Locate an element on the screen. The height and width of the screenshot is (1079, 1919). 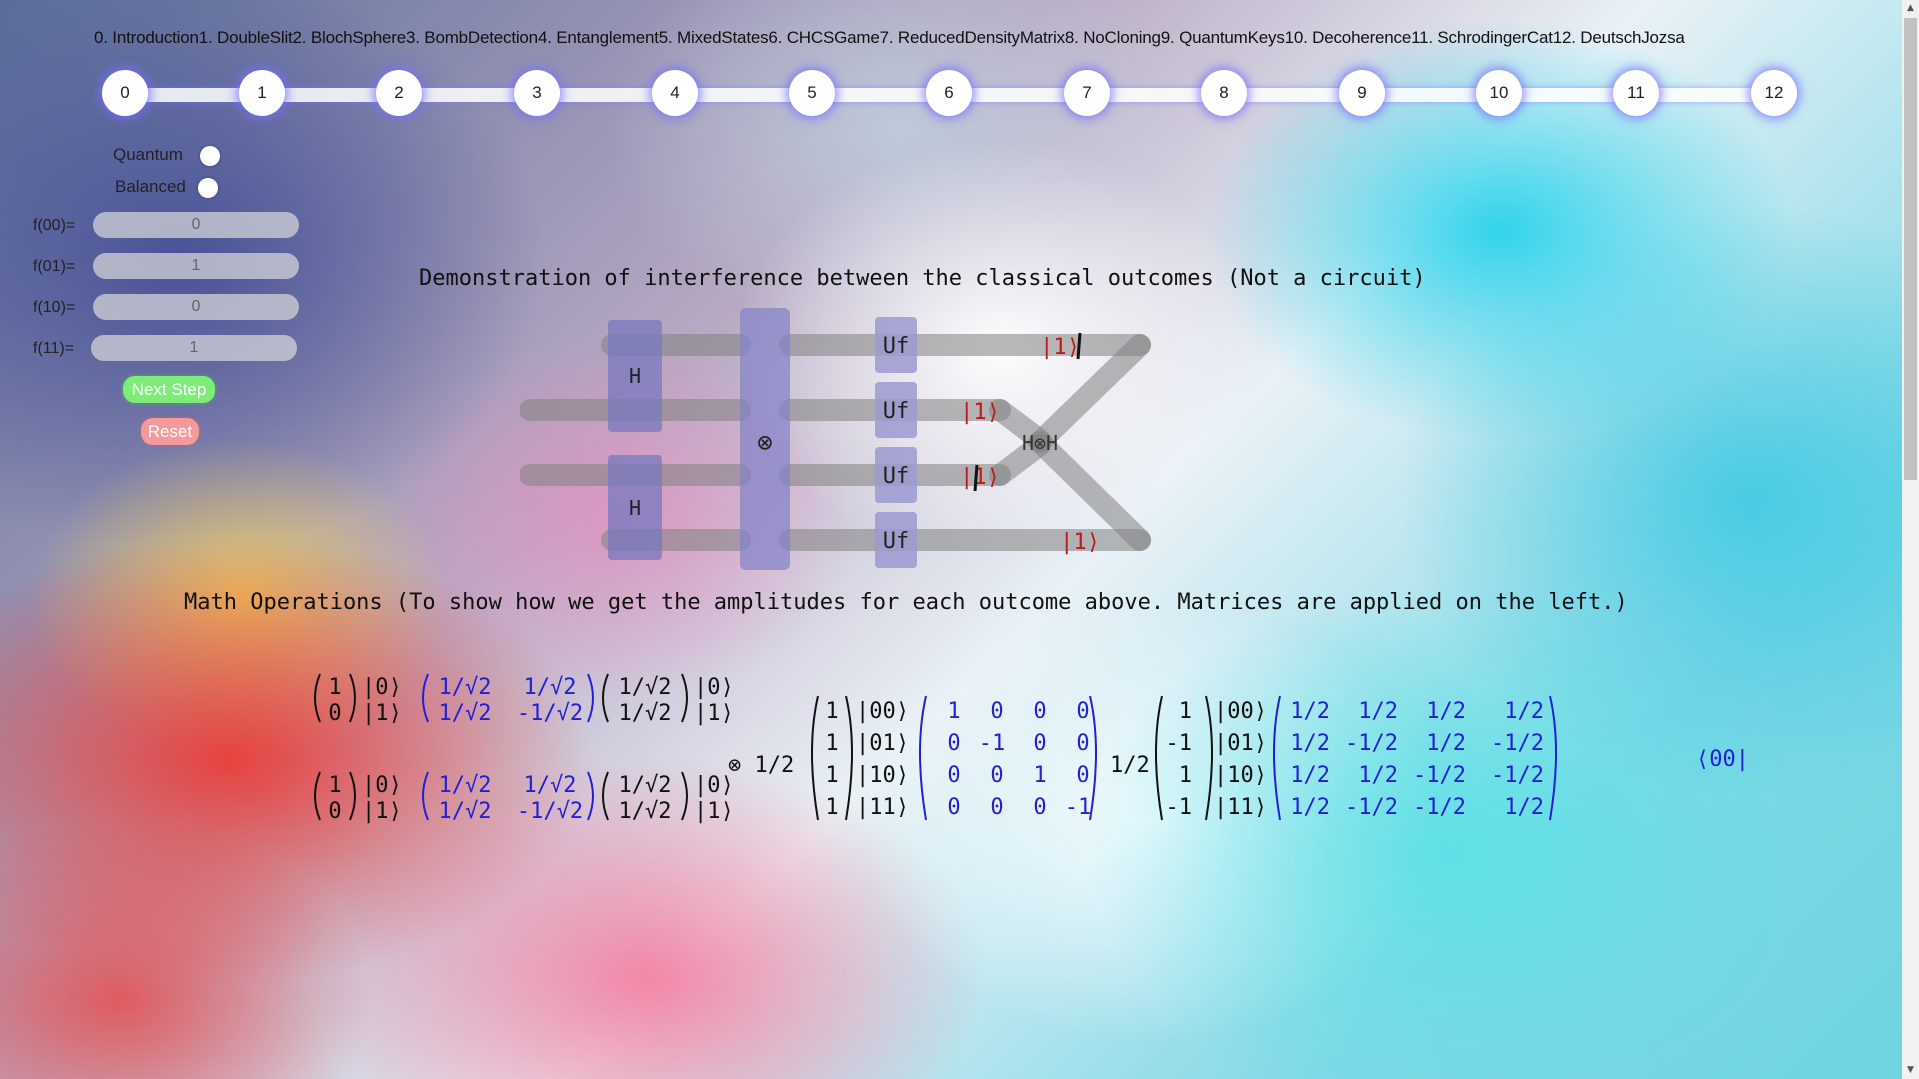
state4b-2: 1 is located at coordinates (1185, 775).